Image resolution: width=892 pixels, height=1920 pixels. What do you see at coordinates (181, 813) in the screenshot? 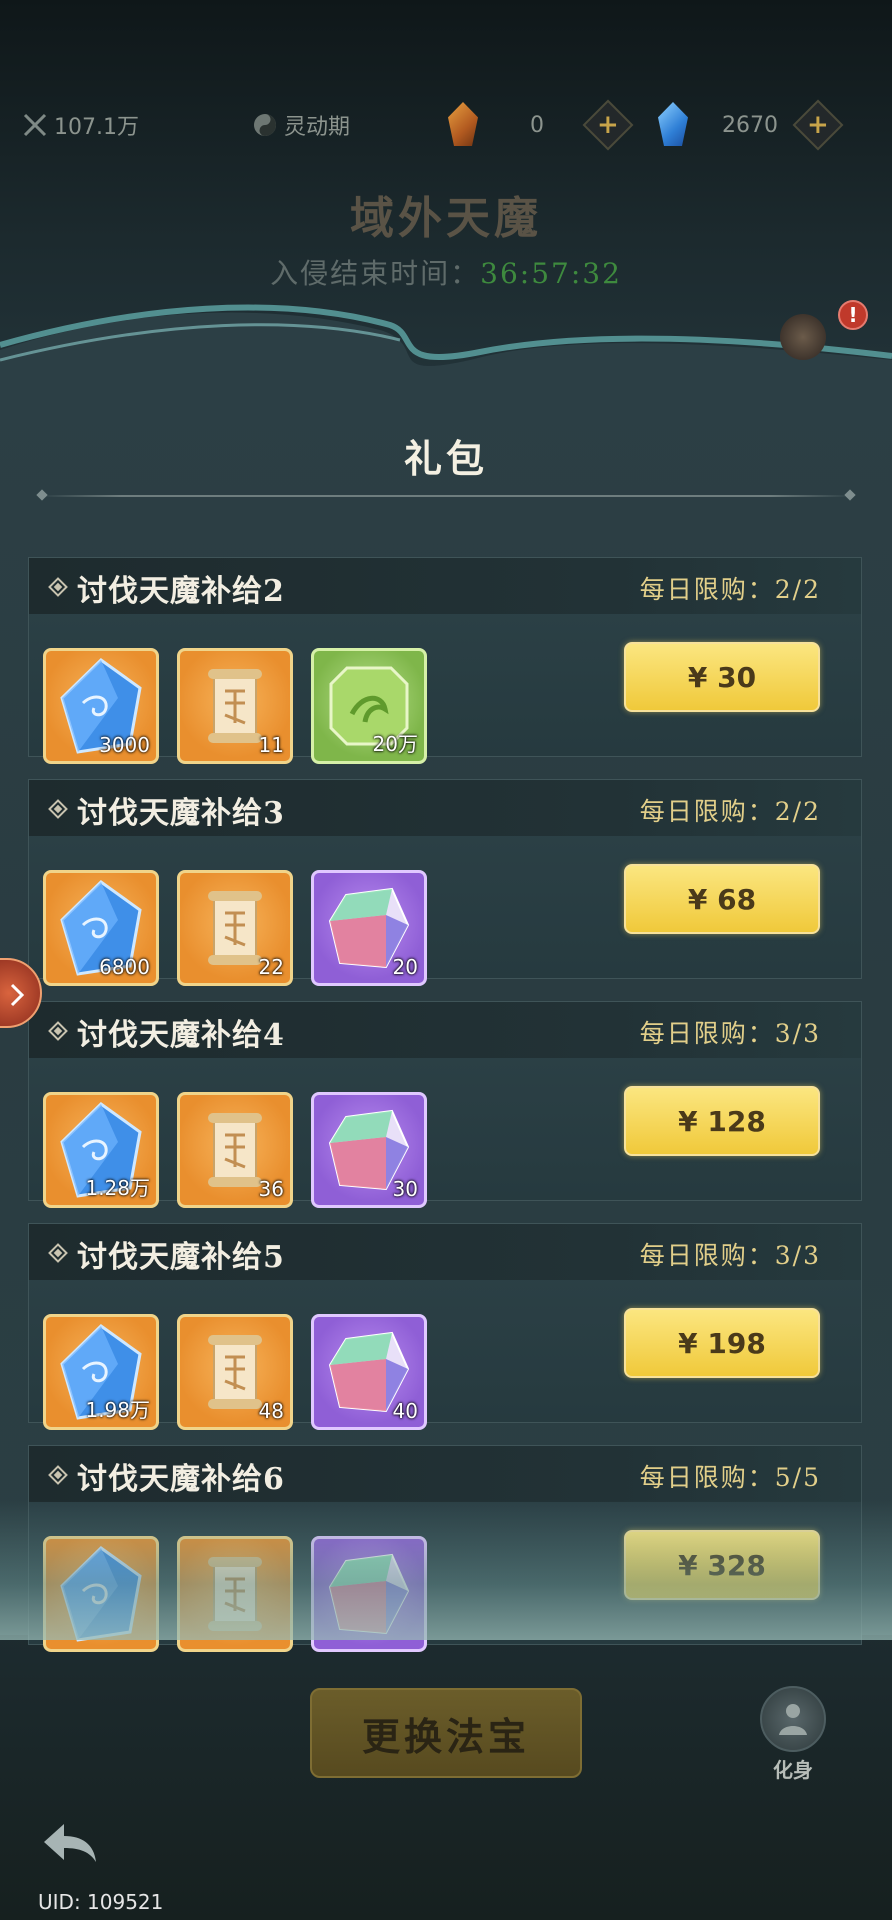
I see `pack-name: 讨伐天魔补给3` at bounding box center [181, 813].